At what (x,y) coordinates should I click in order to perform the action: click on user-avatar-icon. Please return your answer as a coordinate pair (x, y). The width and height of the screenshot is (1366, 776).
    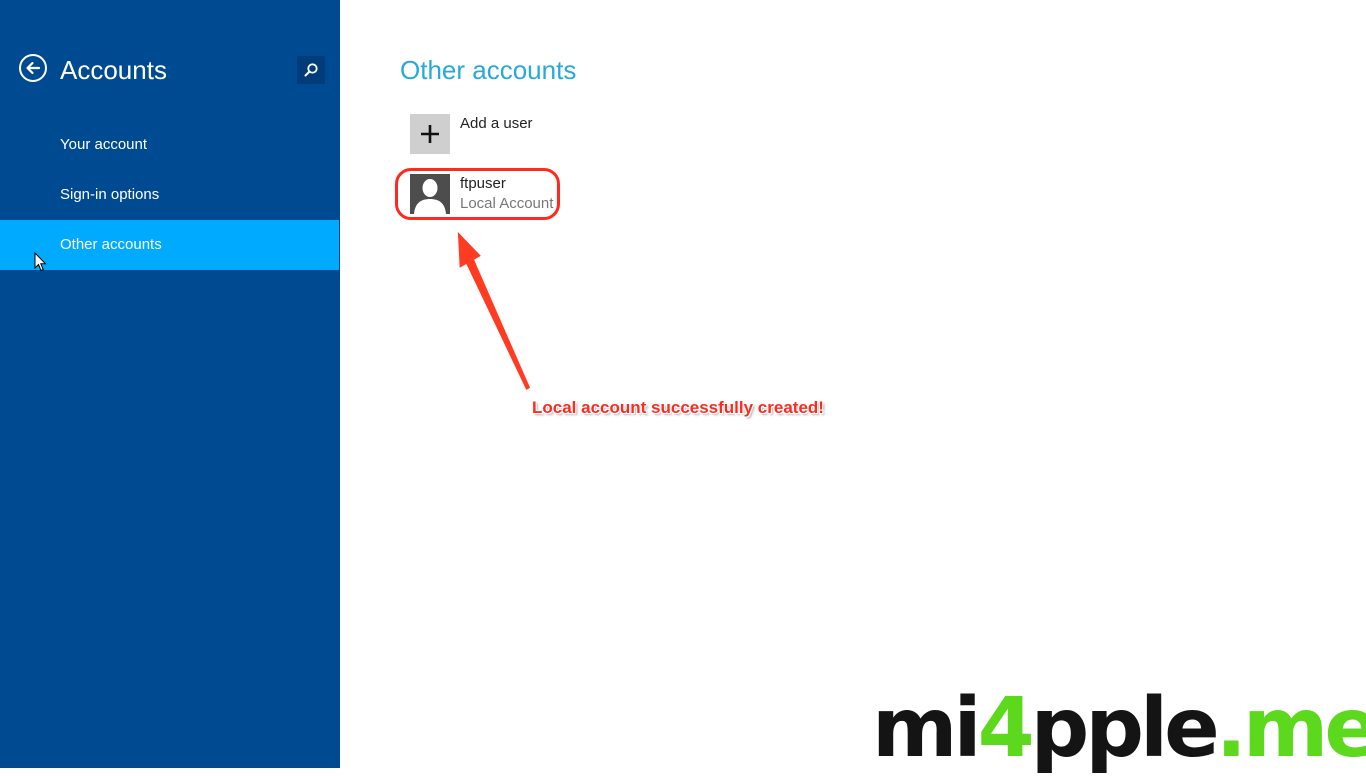
    Looking at the image, I should click on (430, 194).